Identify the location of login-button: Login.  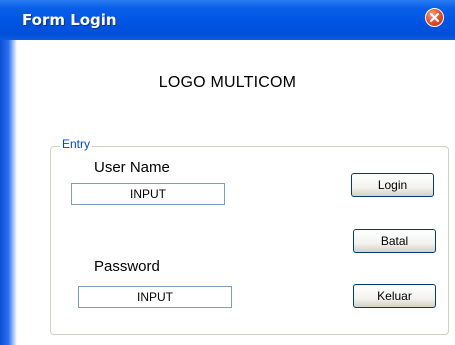
(392, 185).